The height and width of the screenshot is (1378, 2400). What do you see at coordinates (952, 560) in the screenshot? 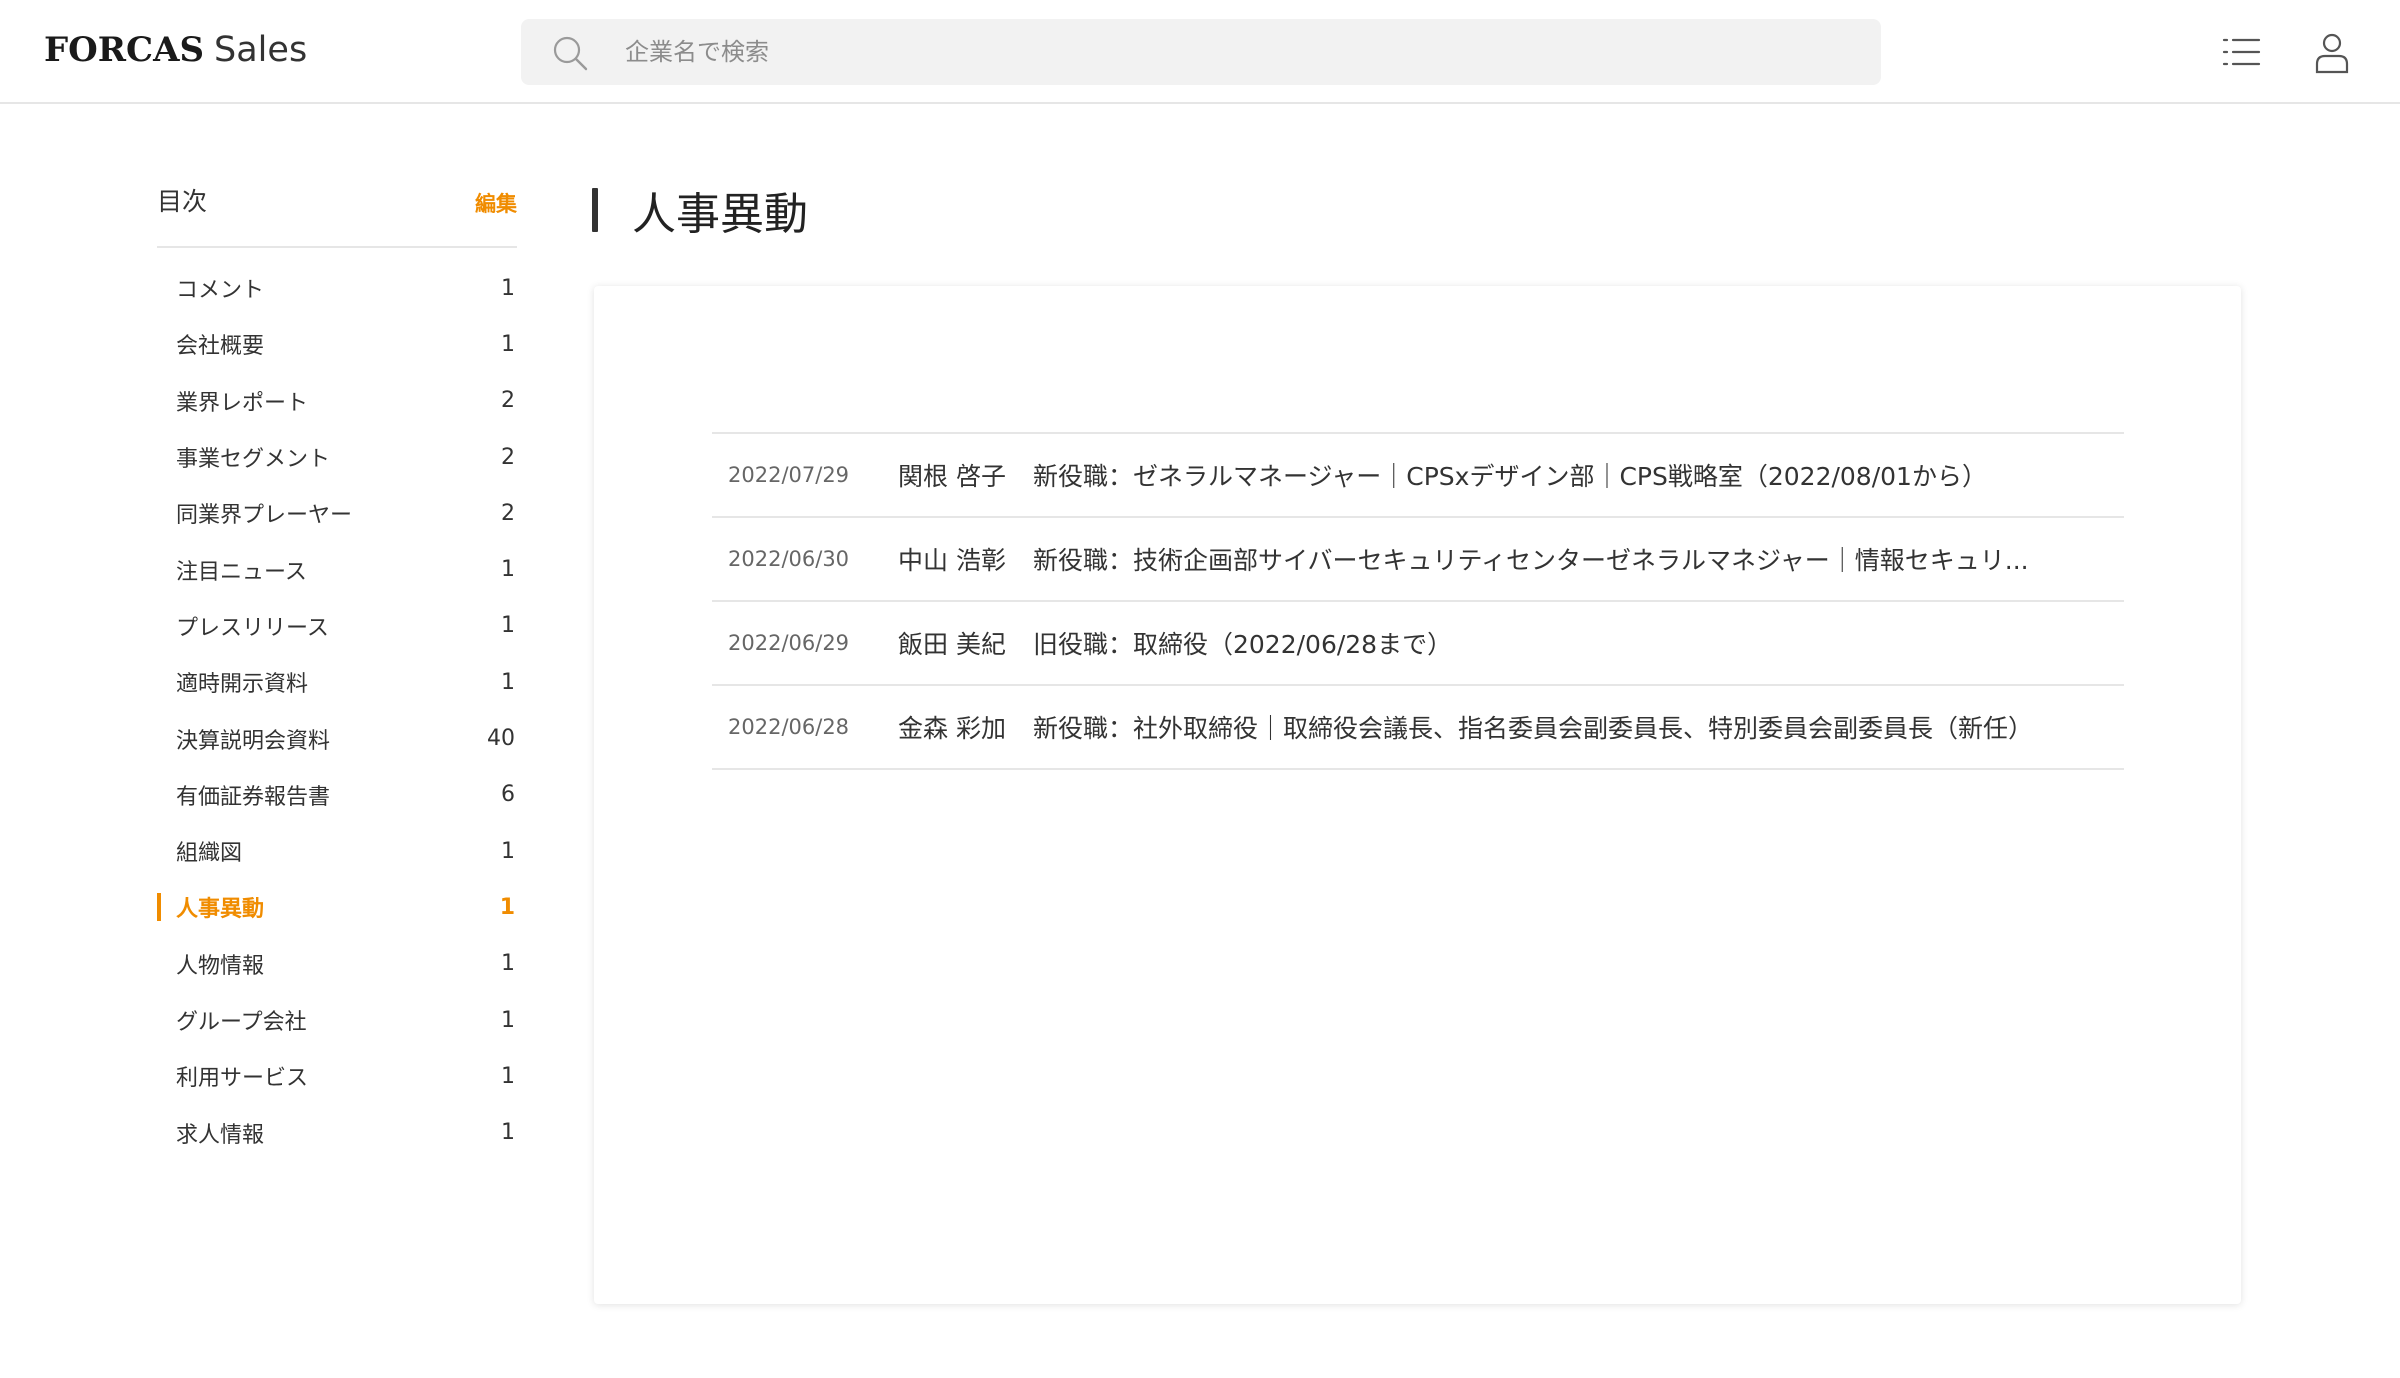
I see `row-person-name: 中山 浩彰` at bounding box center [952, 560].